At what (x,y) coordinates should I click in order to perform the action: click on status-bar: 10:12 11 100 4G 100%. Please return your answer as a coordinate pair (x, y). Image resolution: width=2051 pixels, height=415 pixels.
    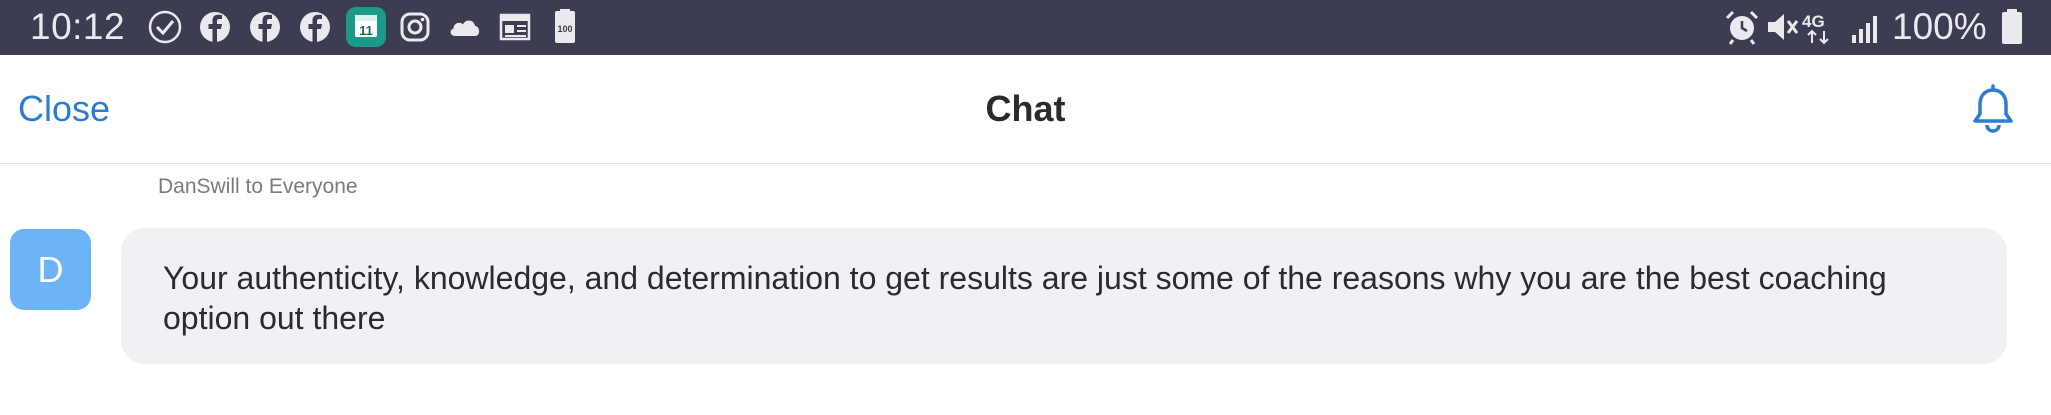
    Looking at the image, I should click on (1025, 27).